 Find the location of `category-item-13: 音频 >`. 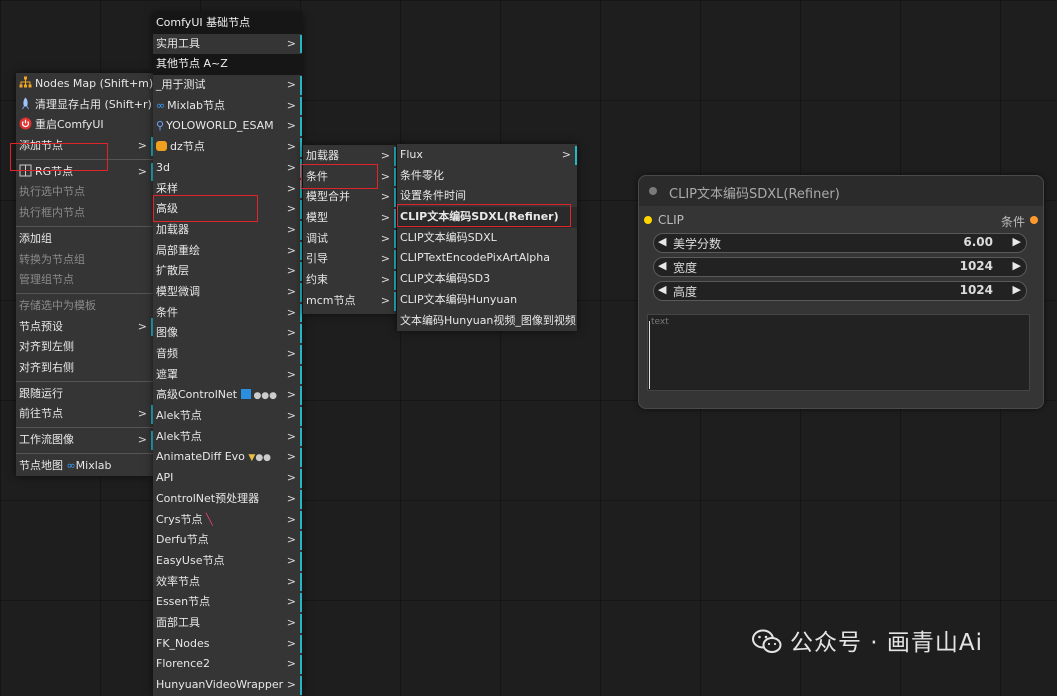

category-item-13: 音频 > is located at coordinates (227, 354).